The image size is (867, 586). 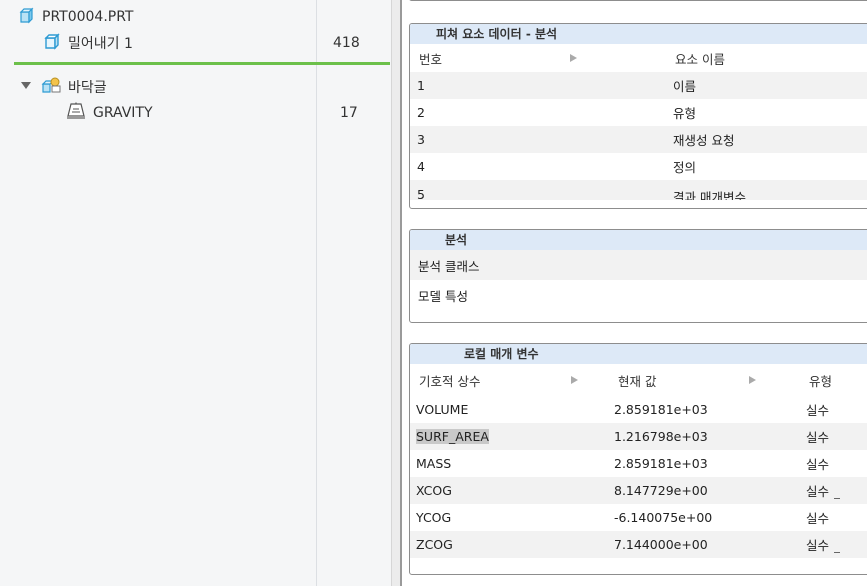 I want to click on table-row: YCOG -6.140075e+00 실수, so click(x=638, y=517).